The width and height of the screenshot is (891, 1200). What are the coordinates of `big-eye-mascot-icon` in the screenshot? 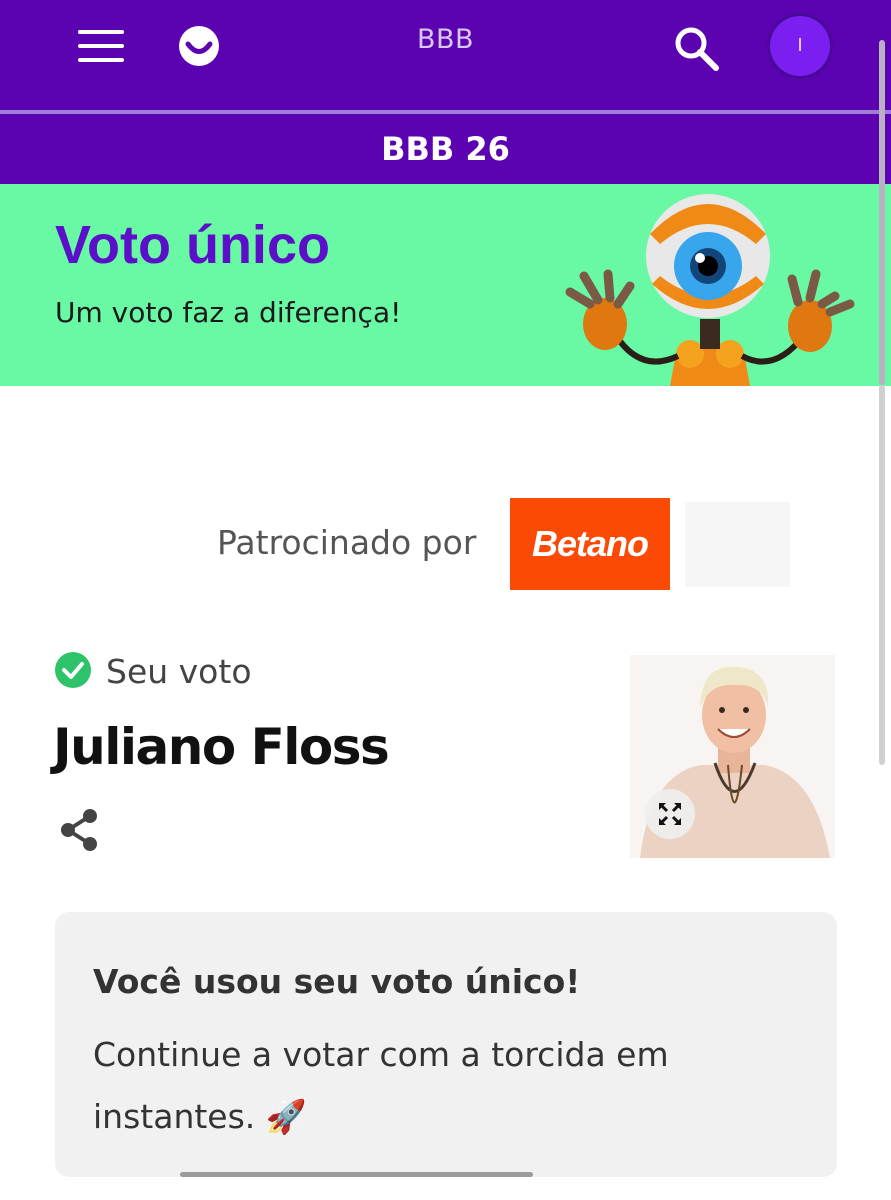 It's located at (710, 290).